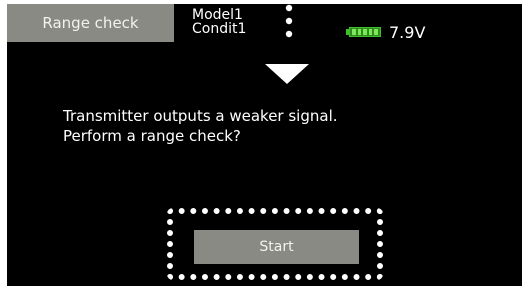 The image size is (531, 293). I want to click on start-button: Start, so click(276, 247).